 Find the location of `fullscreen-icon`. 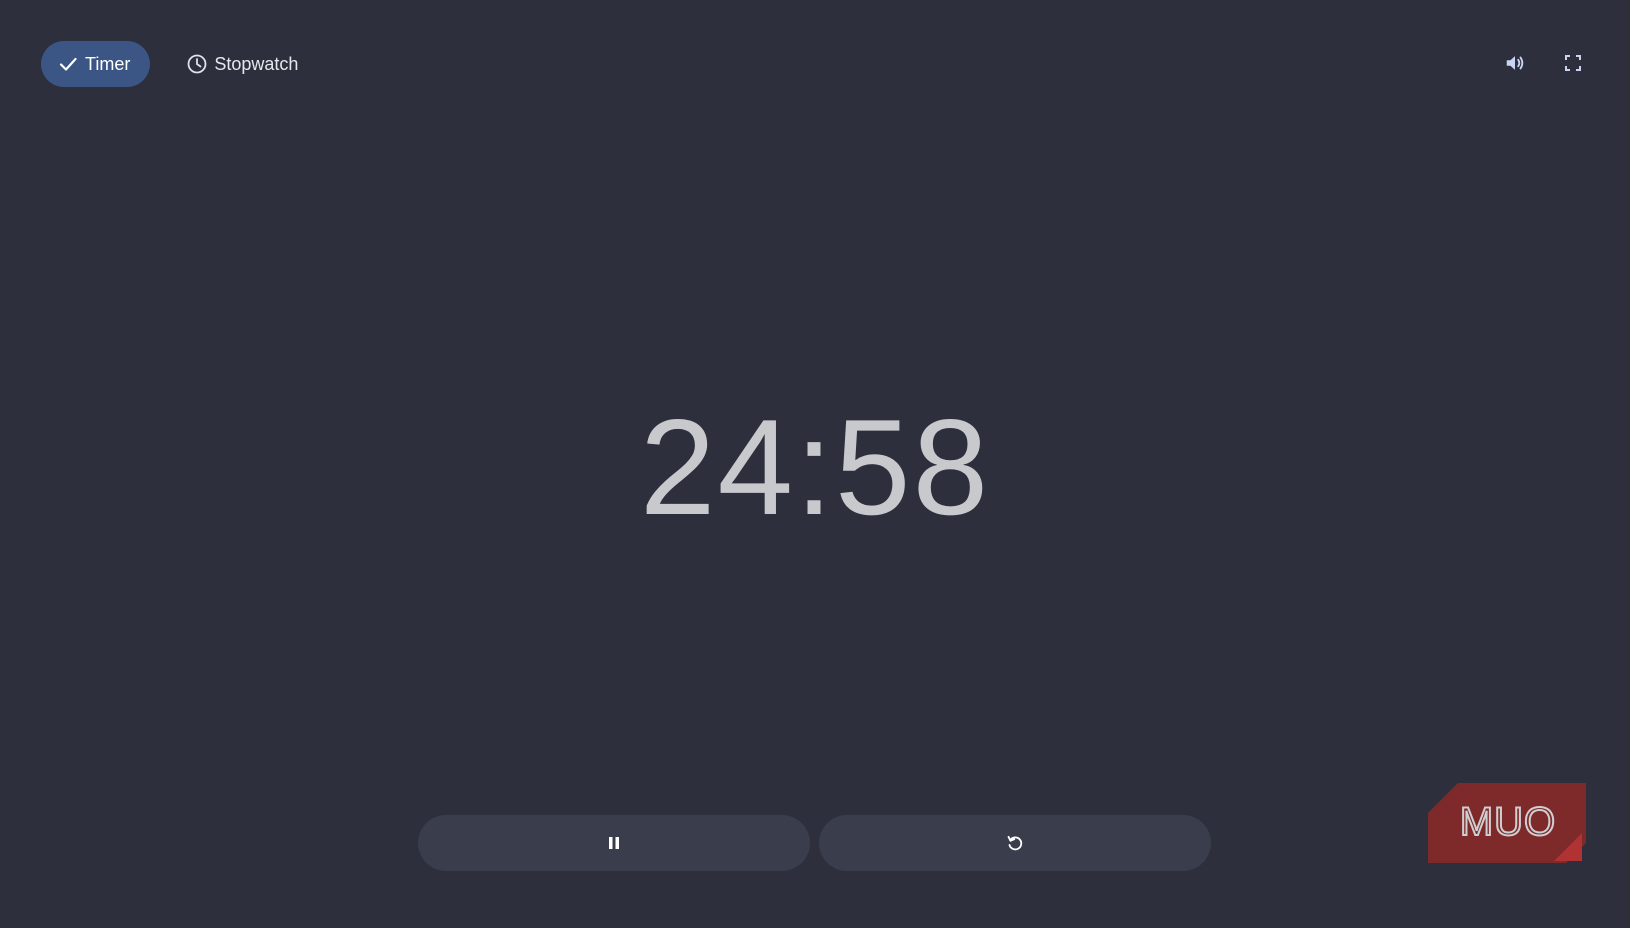

fullscreen-icon is located at coordinates (1573, 63).